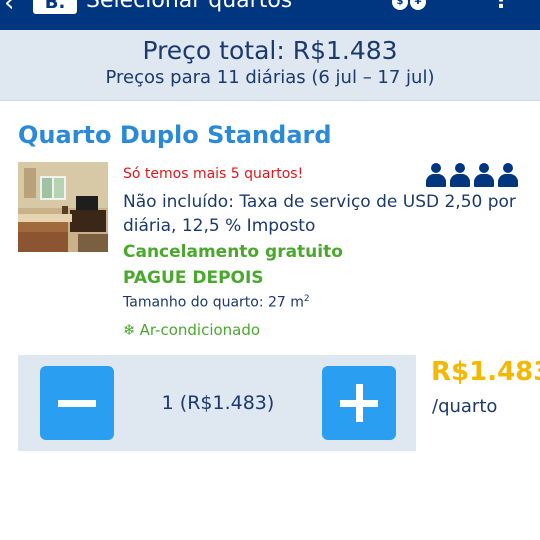 The width and height of the screenshot is (540, 540). What do you see at coordinates (9, 9) in the screenshot?
I see `back-arrow-icon: ‹` at bounding box center [9, 9].